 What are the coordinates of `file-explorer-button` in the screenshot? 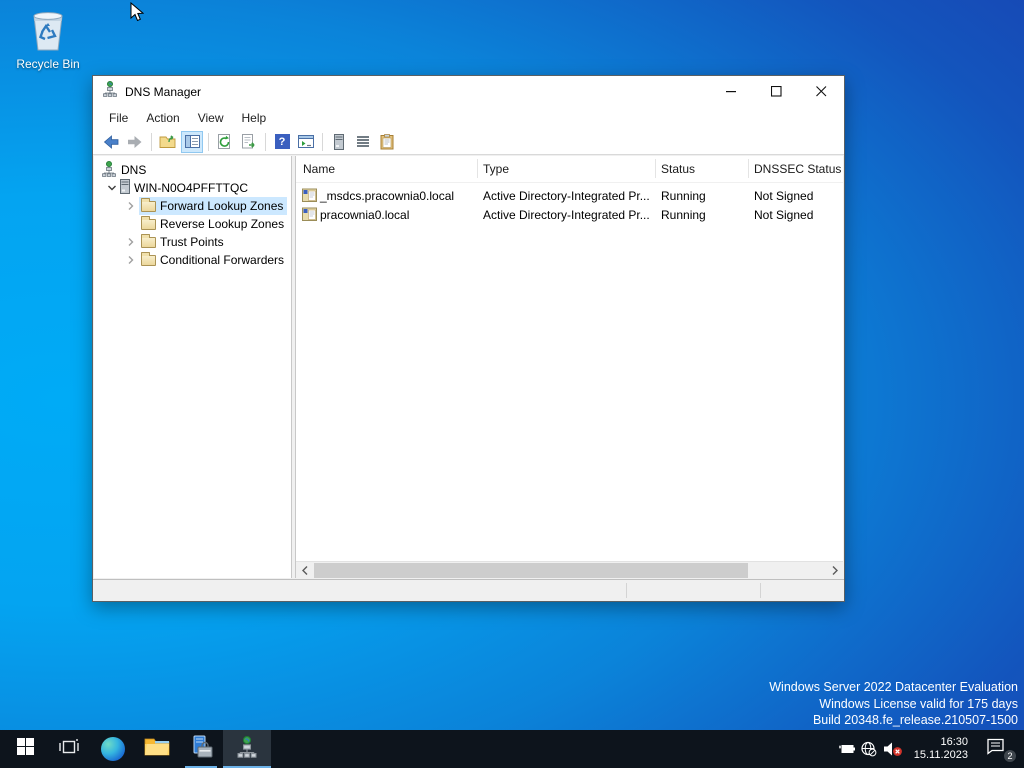 It's located at (157, 749).